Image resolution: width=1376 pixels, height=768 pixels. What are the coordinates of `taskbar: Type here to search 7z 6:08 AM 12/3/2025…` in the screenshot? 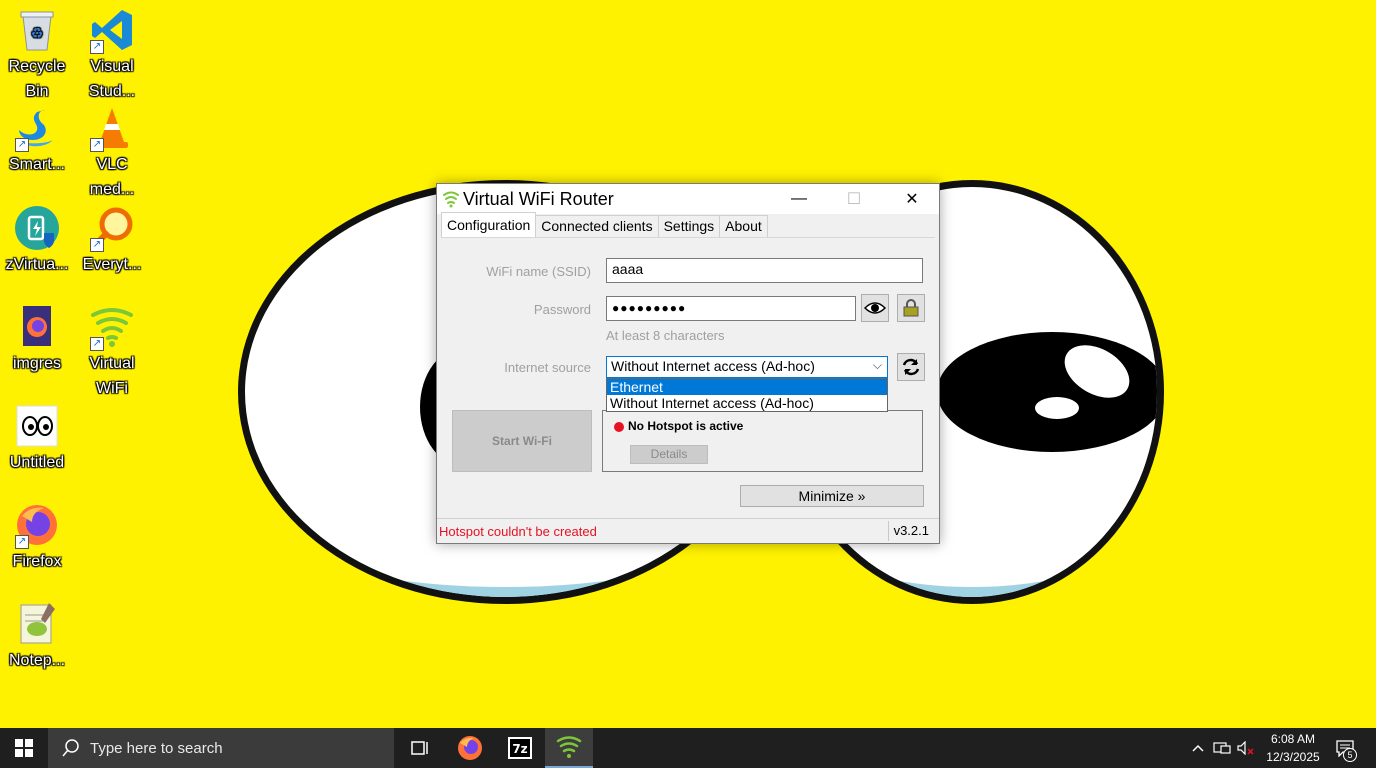 It's located at (688, 748).